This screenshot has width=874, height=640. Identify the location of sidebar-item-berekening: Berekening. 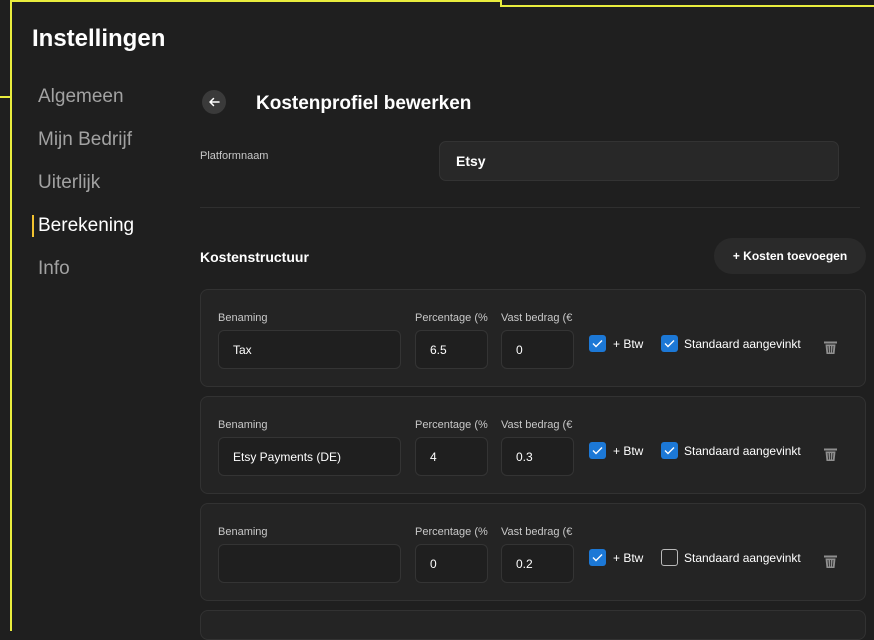
(82, 236).